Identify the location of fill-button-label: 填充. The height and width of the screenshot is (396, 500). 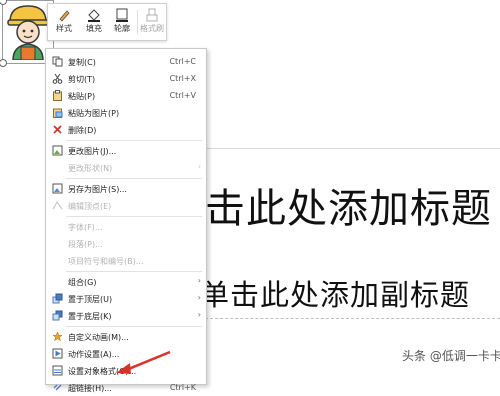
(94, 28).